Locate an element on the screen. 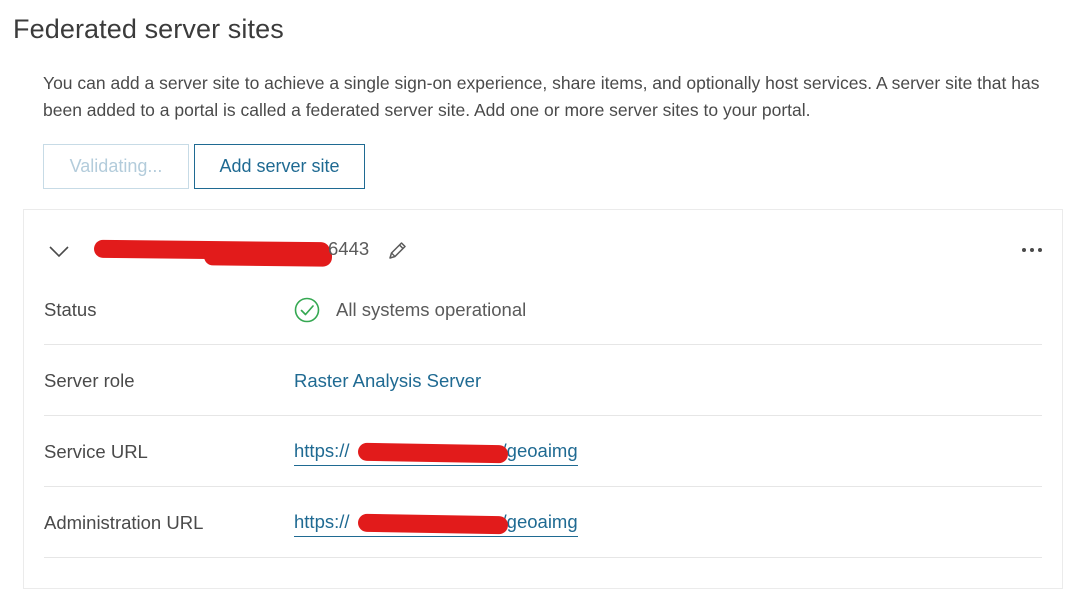  administration-url-label: Administration URL is located at coordinates (124, 522).